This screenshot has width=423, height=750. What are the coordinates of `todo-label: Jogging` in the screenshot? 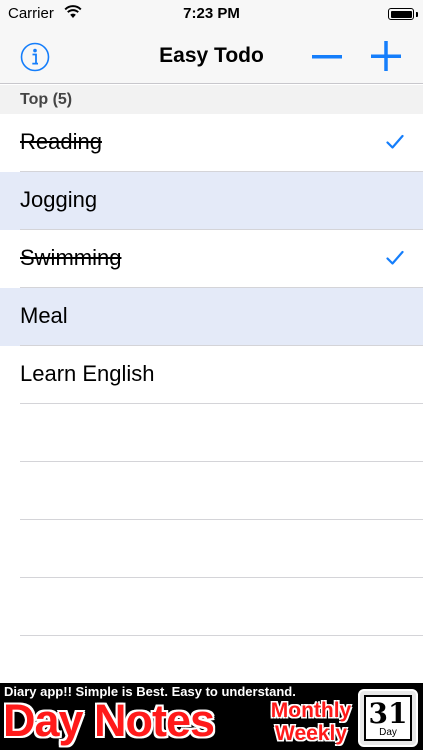 It's located at (59, 199).